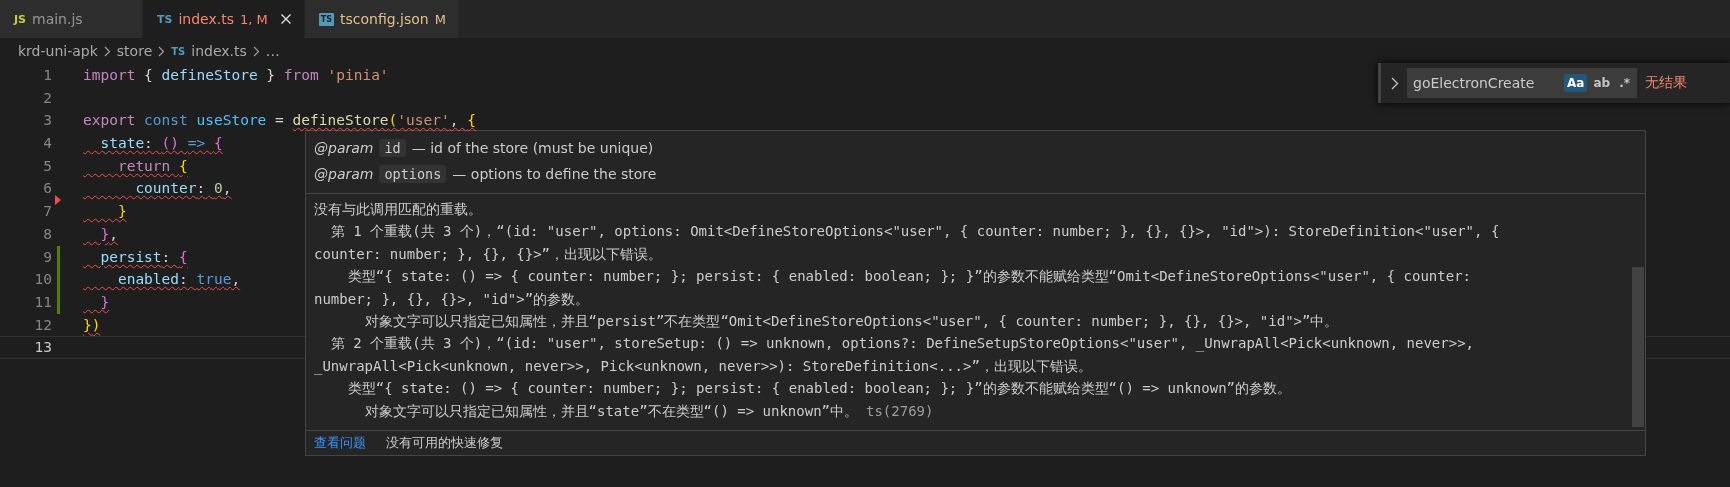 Image resolution: width=1730 pixels, height=487 pixels. What do you see at coordinates (902, 343) in the screenshot?
I see `error-message-line: 第 2 个重载(共 3 个)，“(id: "user", storeSetup: () => unknown, options?: DefineSetupStoreOptions<"user", _UnwrapAll<Pick<unknown, never>>,` at bounding box center [902, 343].